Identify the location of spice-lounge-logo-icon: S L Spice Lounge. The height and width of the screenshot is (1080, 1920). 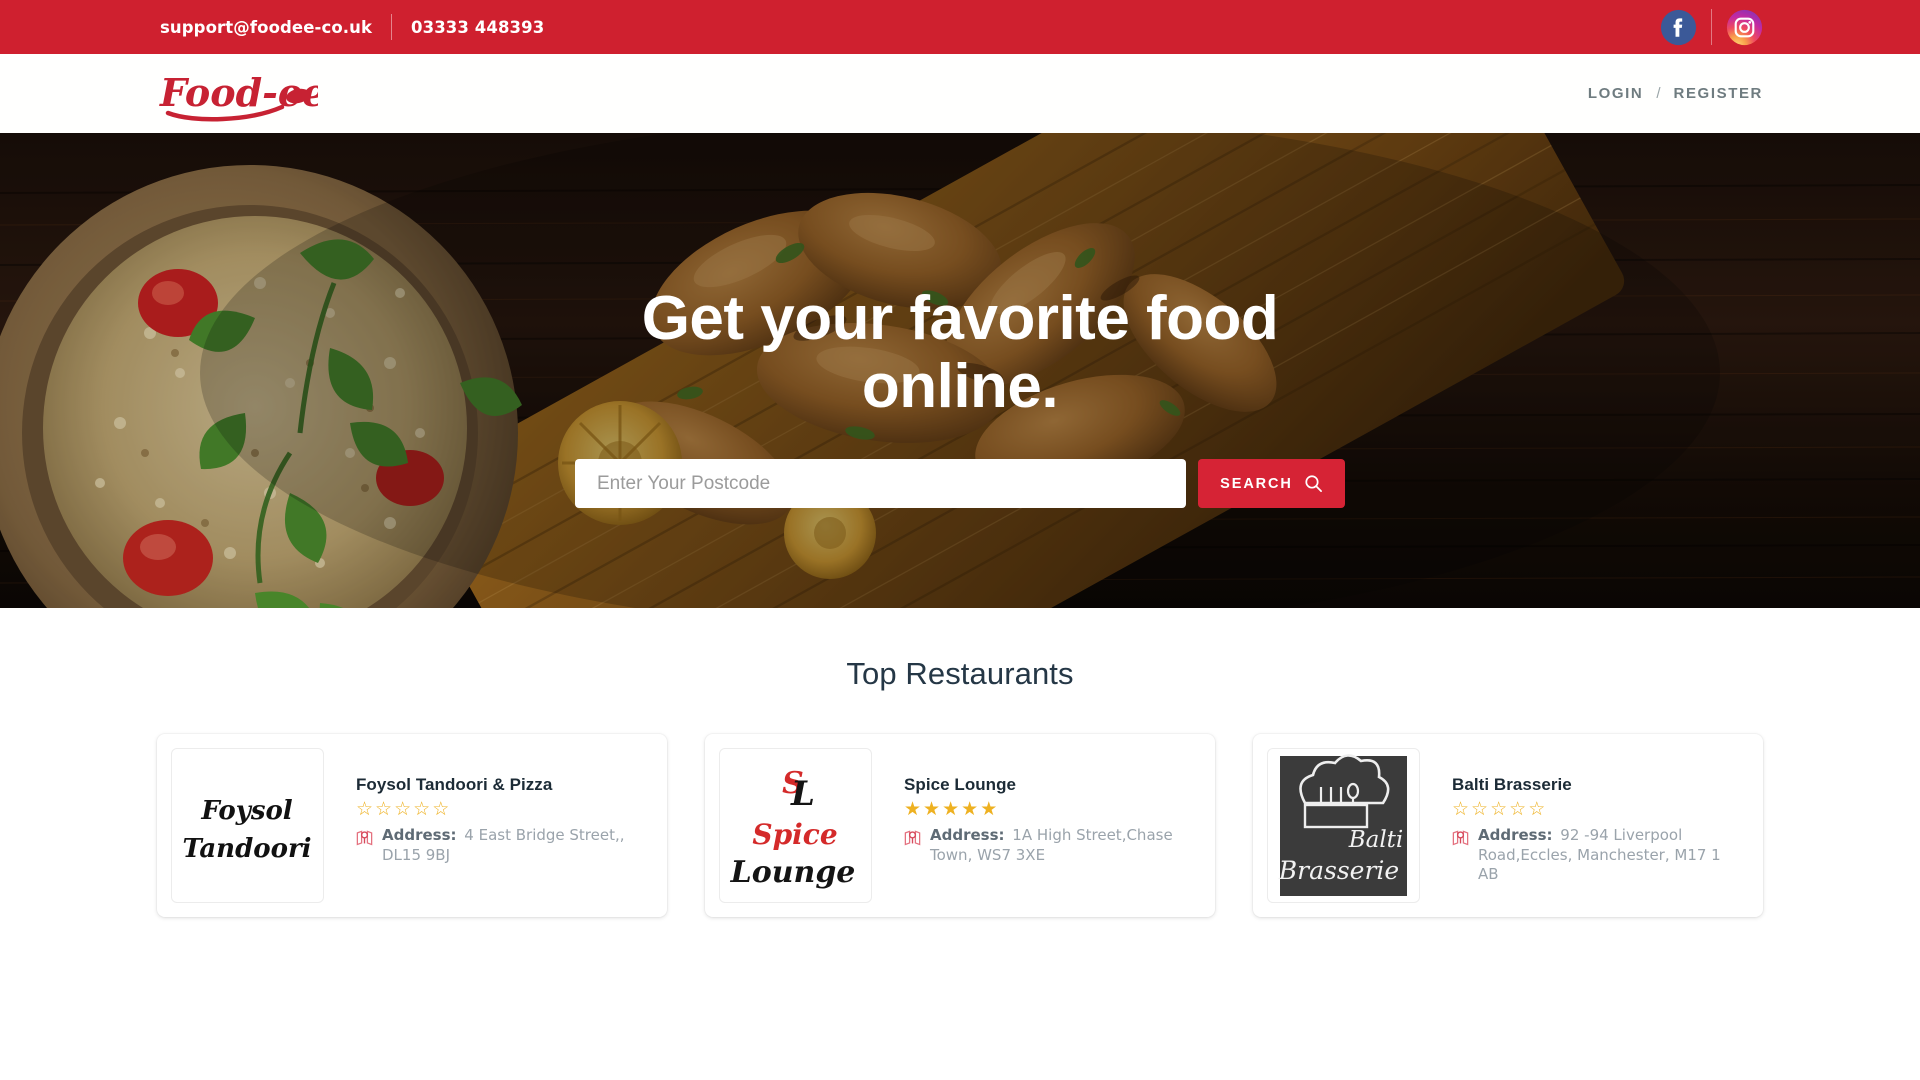
(795, 825).